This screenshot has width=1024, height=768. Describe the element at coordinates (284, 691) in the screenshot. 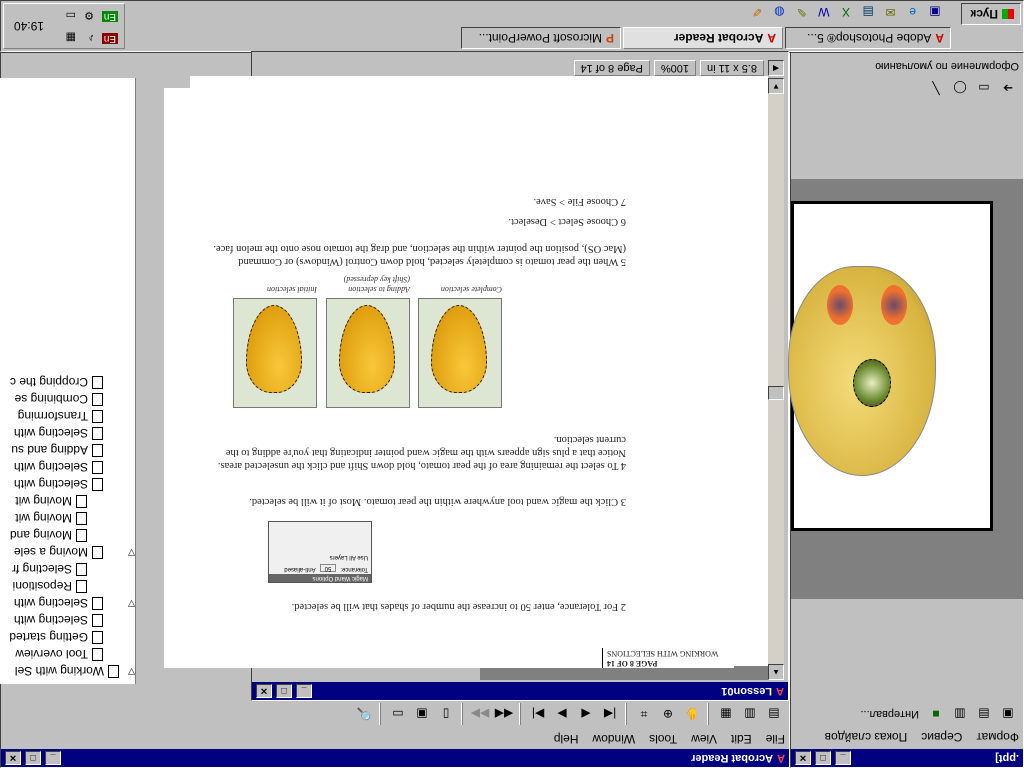

I see `doc-maximize-button: □` at that location.